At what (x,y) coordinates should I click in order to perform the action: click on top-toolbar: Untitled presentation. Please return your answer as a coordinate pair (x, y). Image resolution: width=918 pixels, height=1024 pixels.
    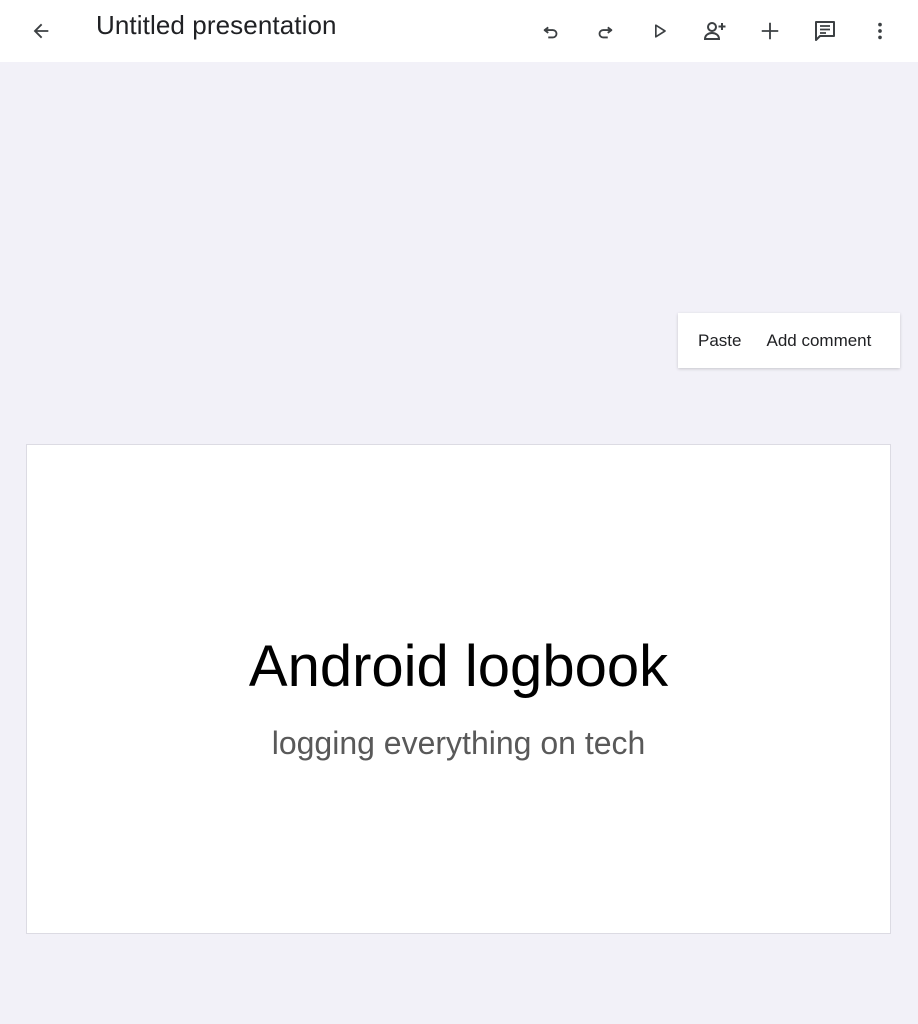
    Looking at the image, I should click on (459, 31).